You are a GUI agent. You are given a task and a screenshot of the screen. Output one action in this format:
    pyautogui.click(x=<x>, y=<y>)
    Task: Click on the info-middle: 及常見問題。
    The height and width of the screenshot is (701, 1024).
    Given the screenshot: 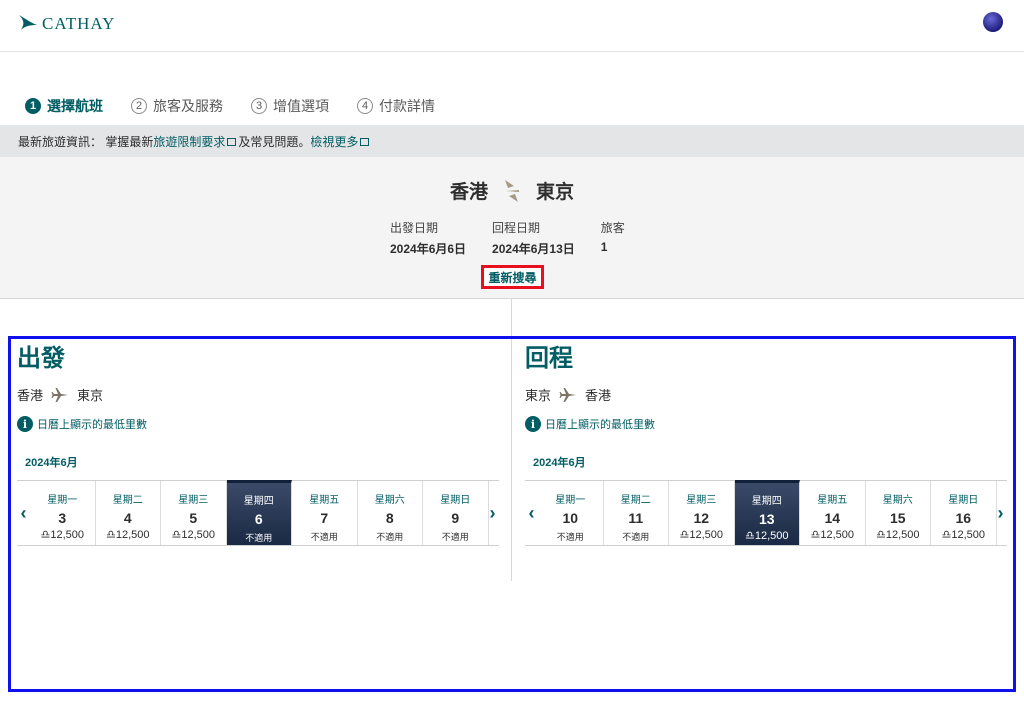 What is the action you would take?
    pyautogui.click(x=274, y=141)
    